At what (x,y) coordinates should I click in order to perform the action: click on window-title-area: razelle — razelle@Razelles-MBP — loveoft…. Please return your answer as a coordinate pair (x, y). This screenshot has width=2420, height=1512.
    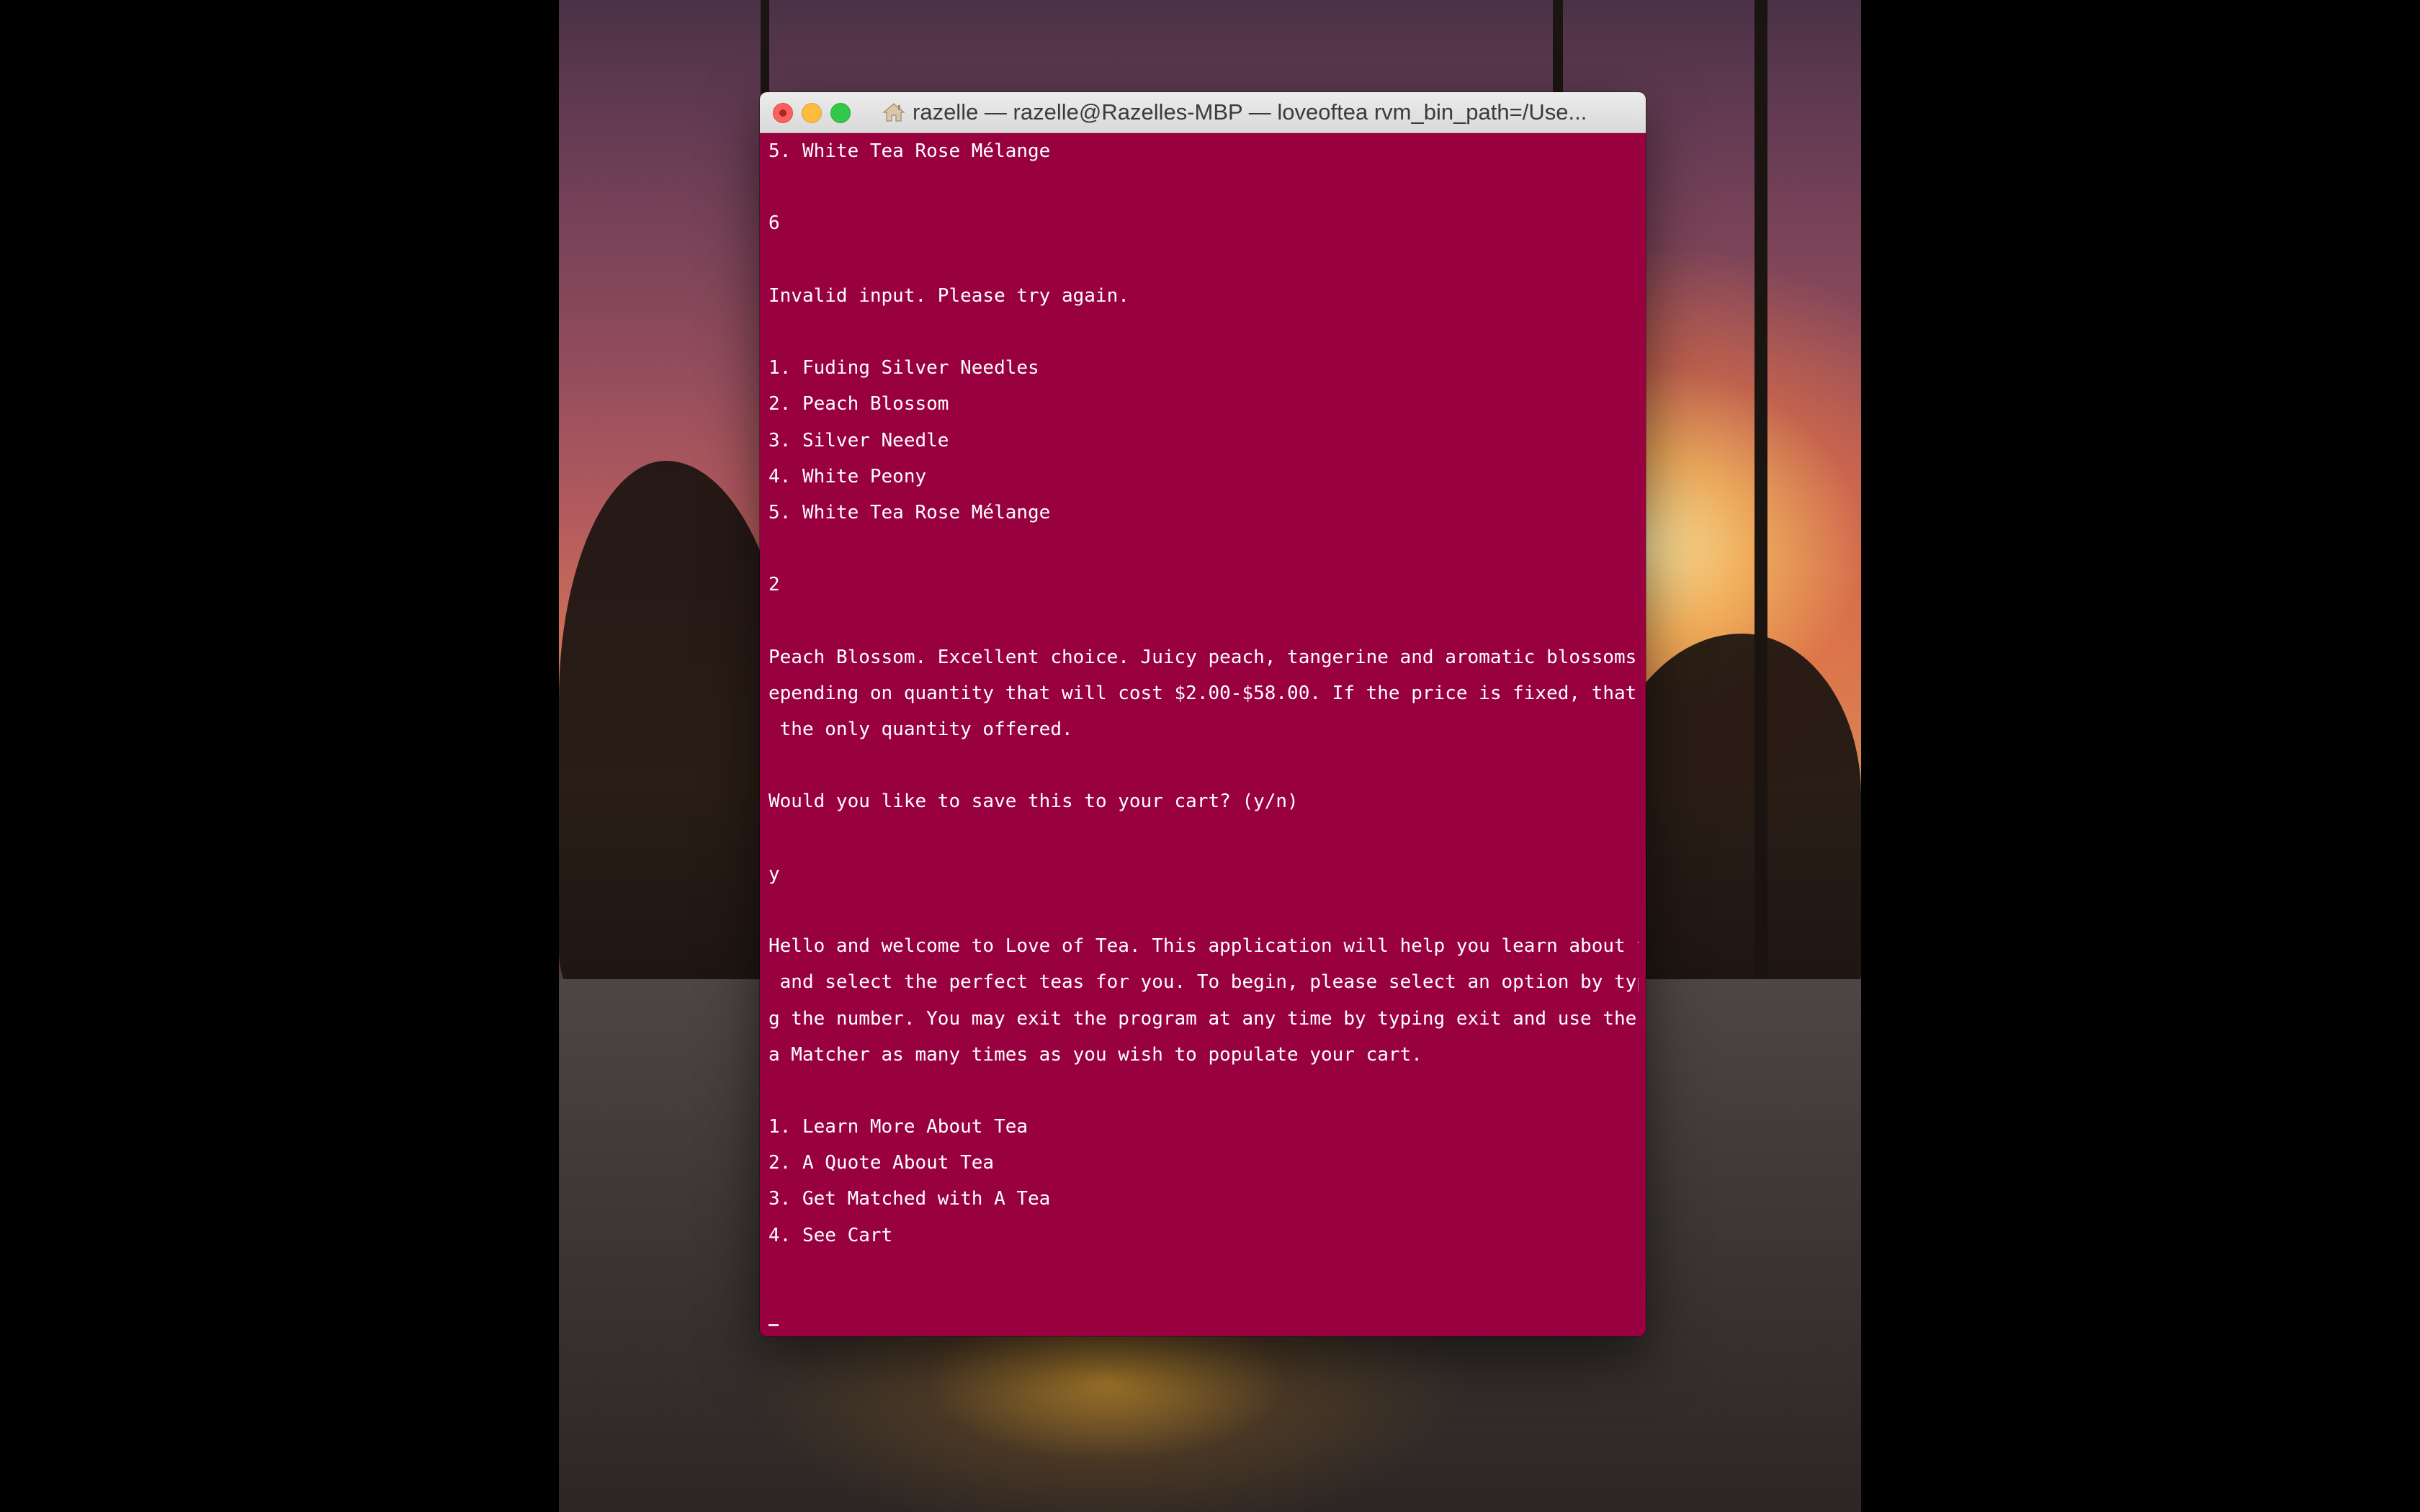
    Looking at the image, I should click on (1256, 112).